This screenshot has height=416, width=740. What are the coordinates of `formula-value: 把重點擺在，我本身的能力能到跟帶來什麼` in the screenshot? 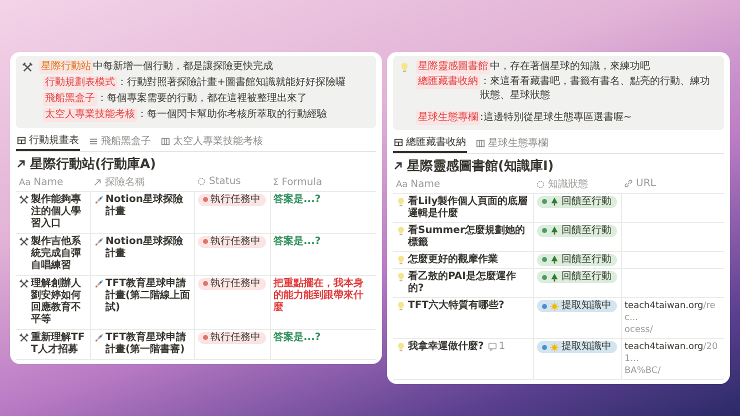 It's located at (319, 295).